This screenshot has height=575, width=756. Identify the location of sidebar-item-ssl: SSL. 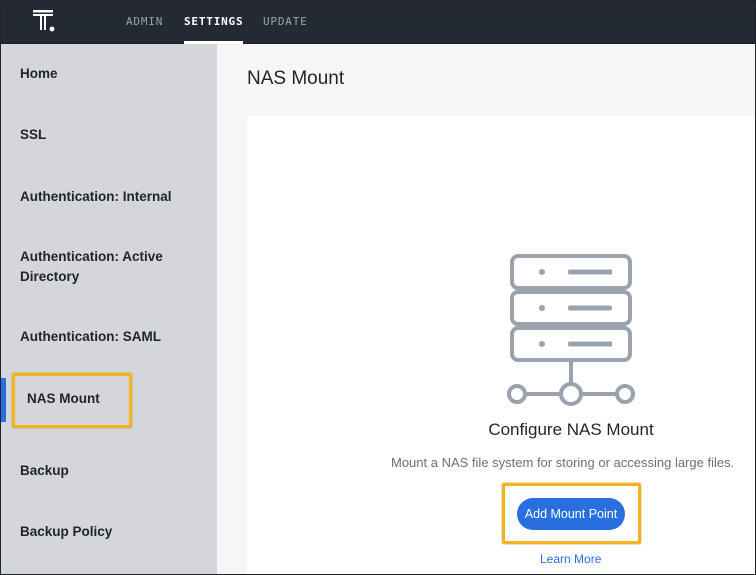
(110, 135).